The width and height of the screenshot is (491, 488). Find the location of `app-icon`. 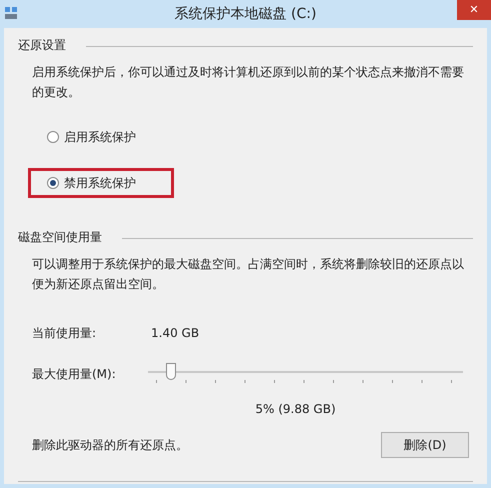

app-icon is located at coordinates (11, 13).